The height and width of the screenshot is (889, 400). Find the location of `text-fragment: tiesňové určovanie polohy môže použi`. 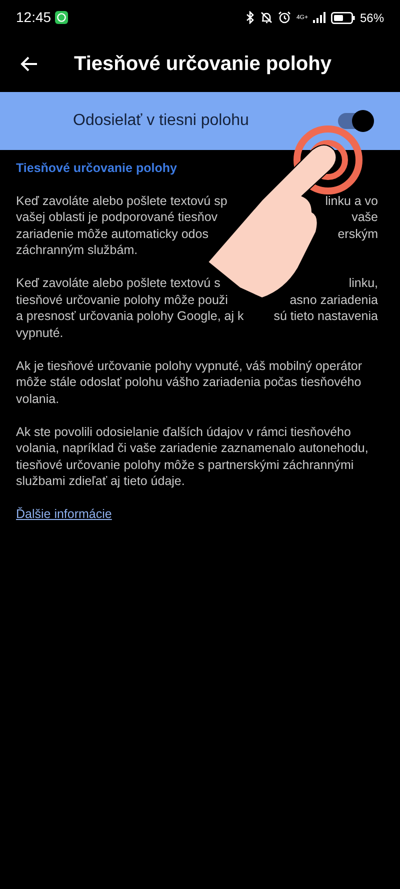

text-fragment: tiesňové určovanie polohy môže použi is located at coordinates (122, 300).